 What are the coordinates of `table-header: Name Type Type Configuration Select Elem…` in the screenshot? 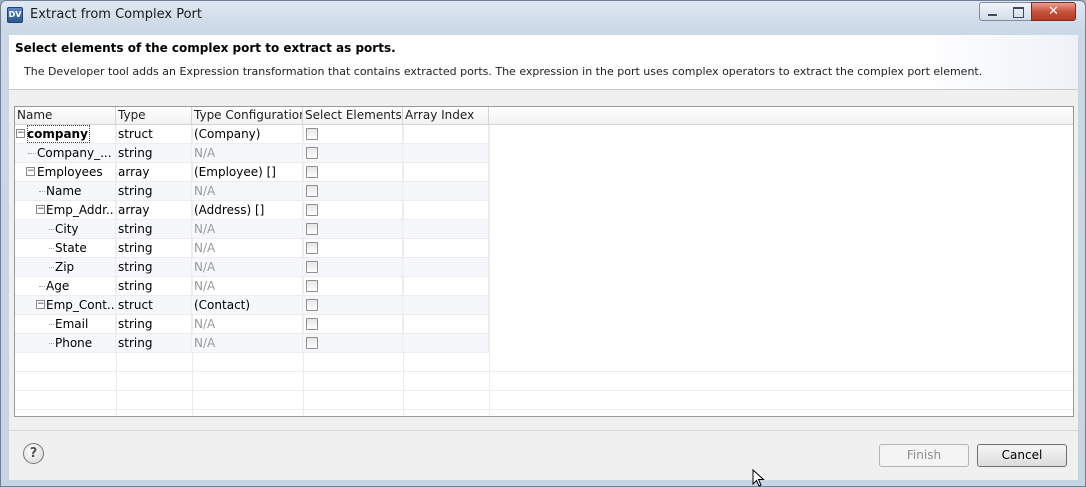 It's located at (544, 116).